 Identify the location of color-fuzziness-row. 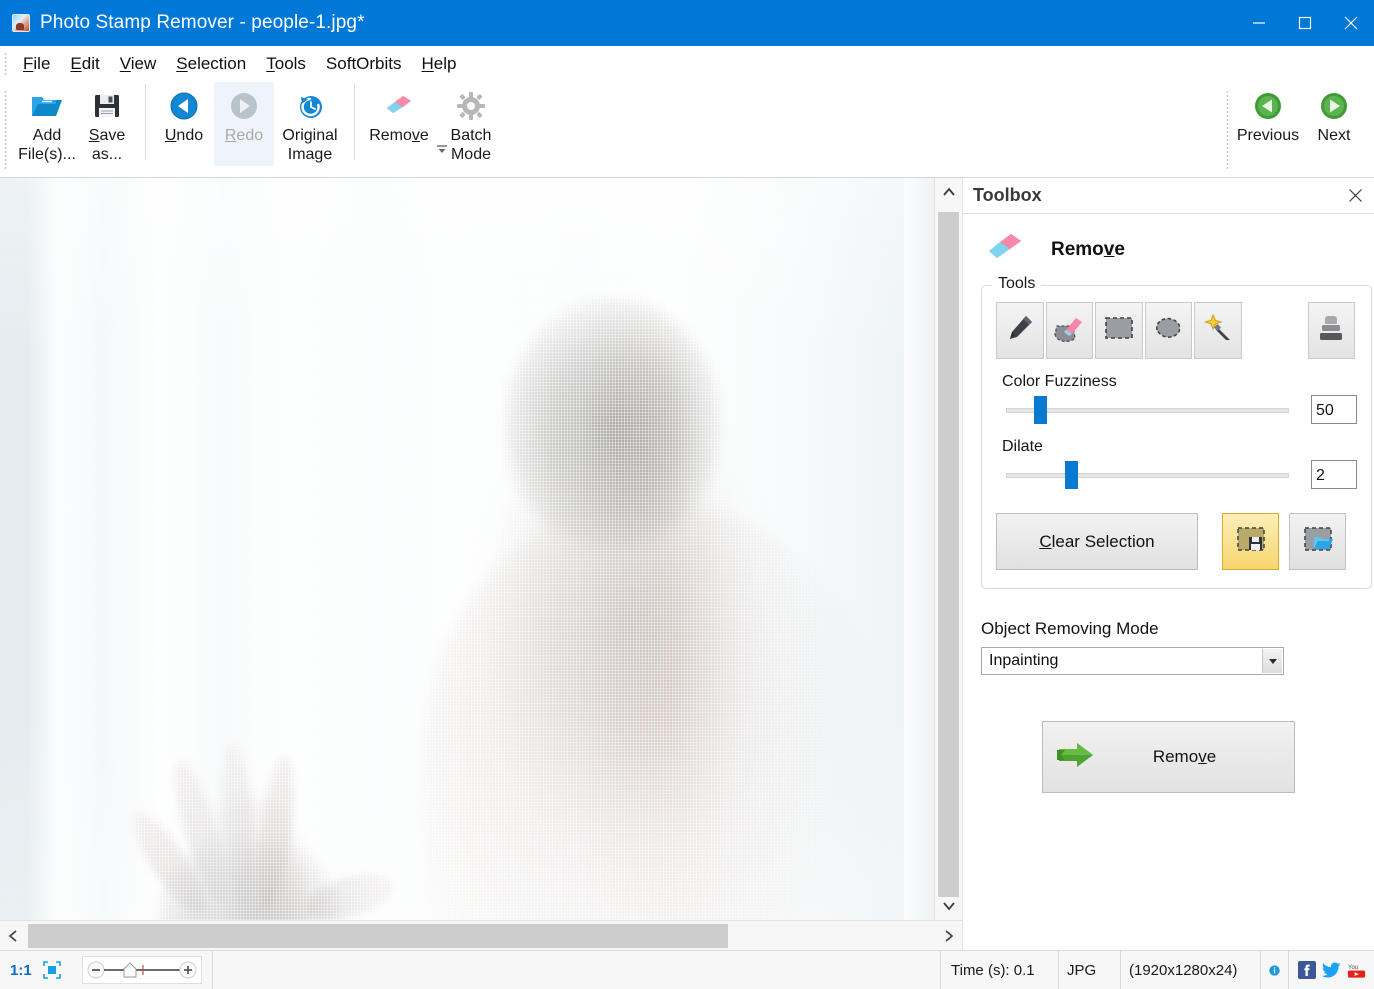
(1176, 409).